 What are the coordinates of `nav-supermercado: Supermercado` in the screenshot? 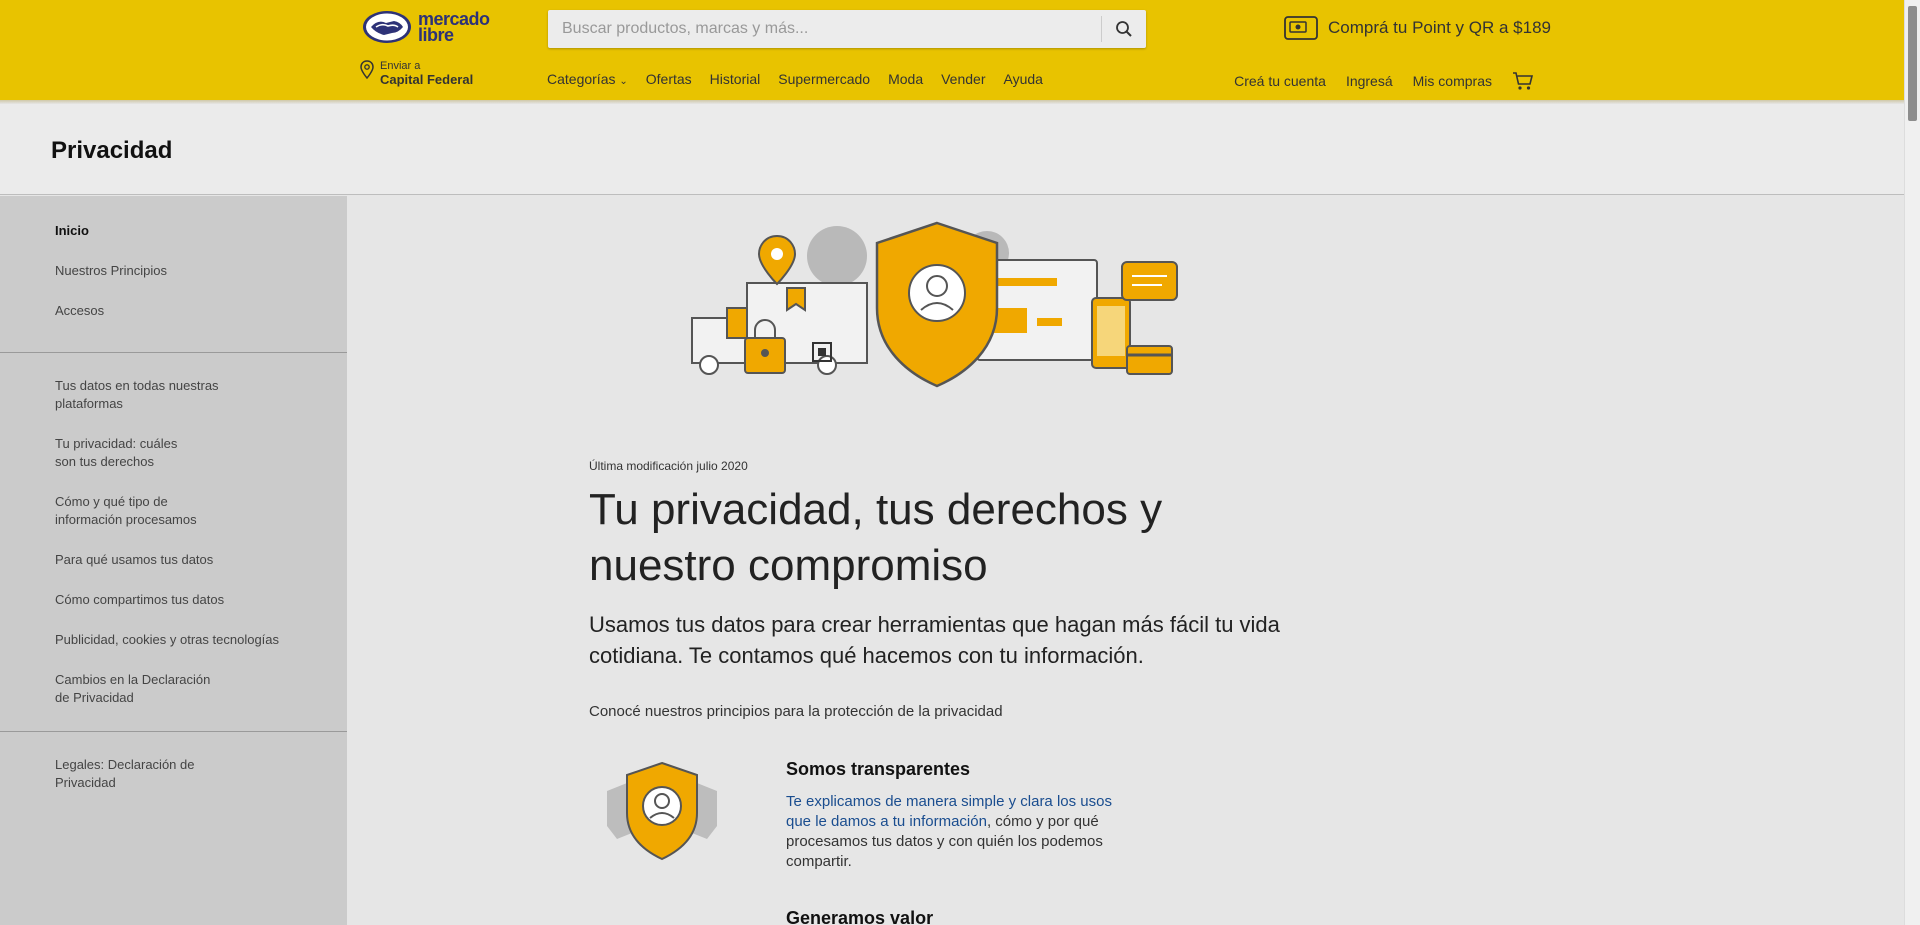 It's located at (824, 79).